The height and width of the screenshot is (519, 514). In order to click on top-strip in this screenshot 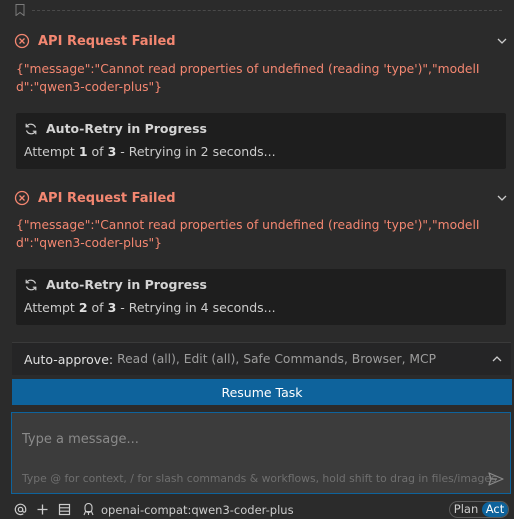, I will do `click(257, 10)`.